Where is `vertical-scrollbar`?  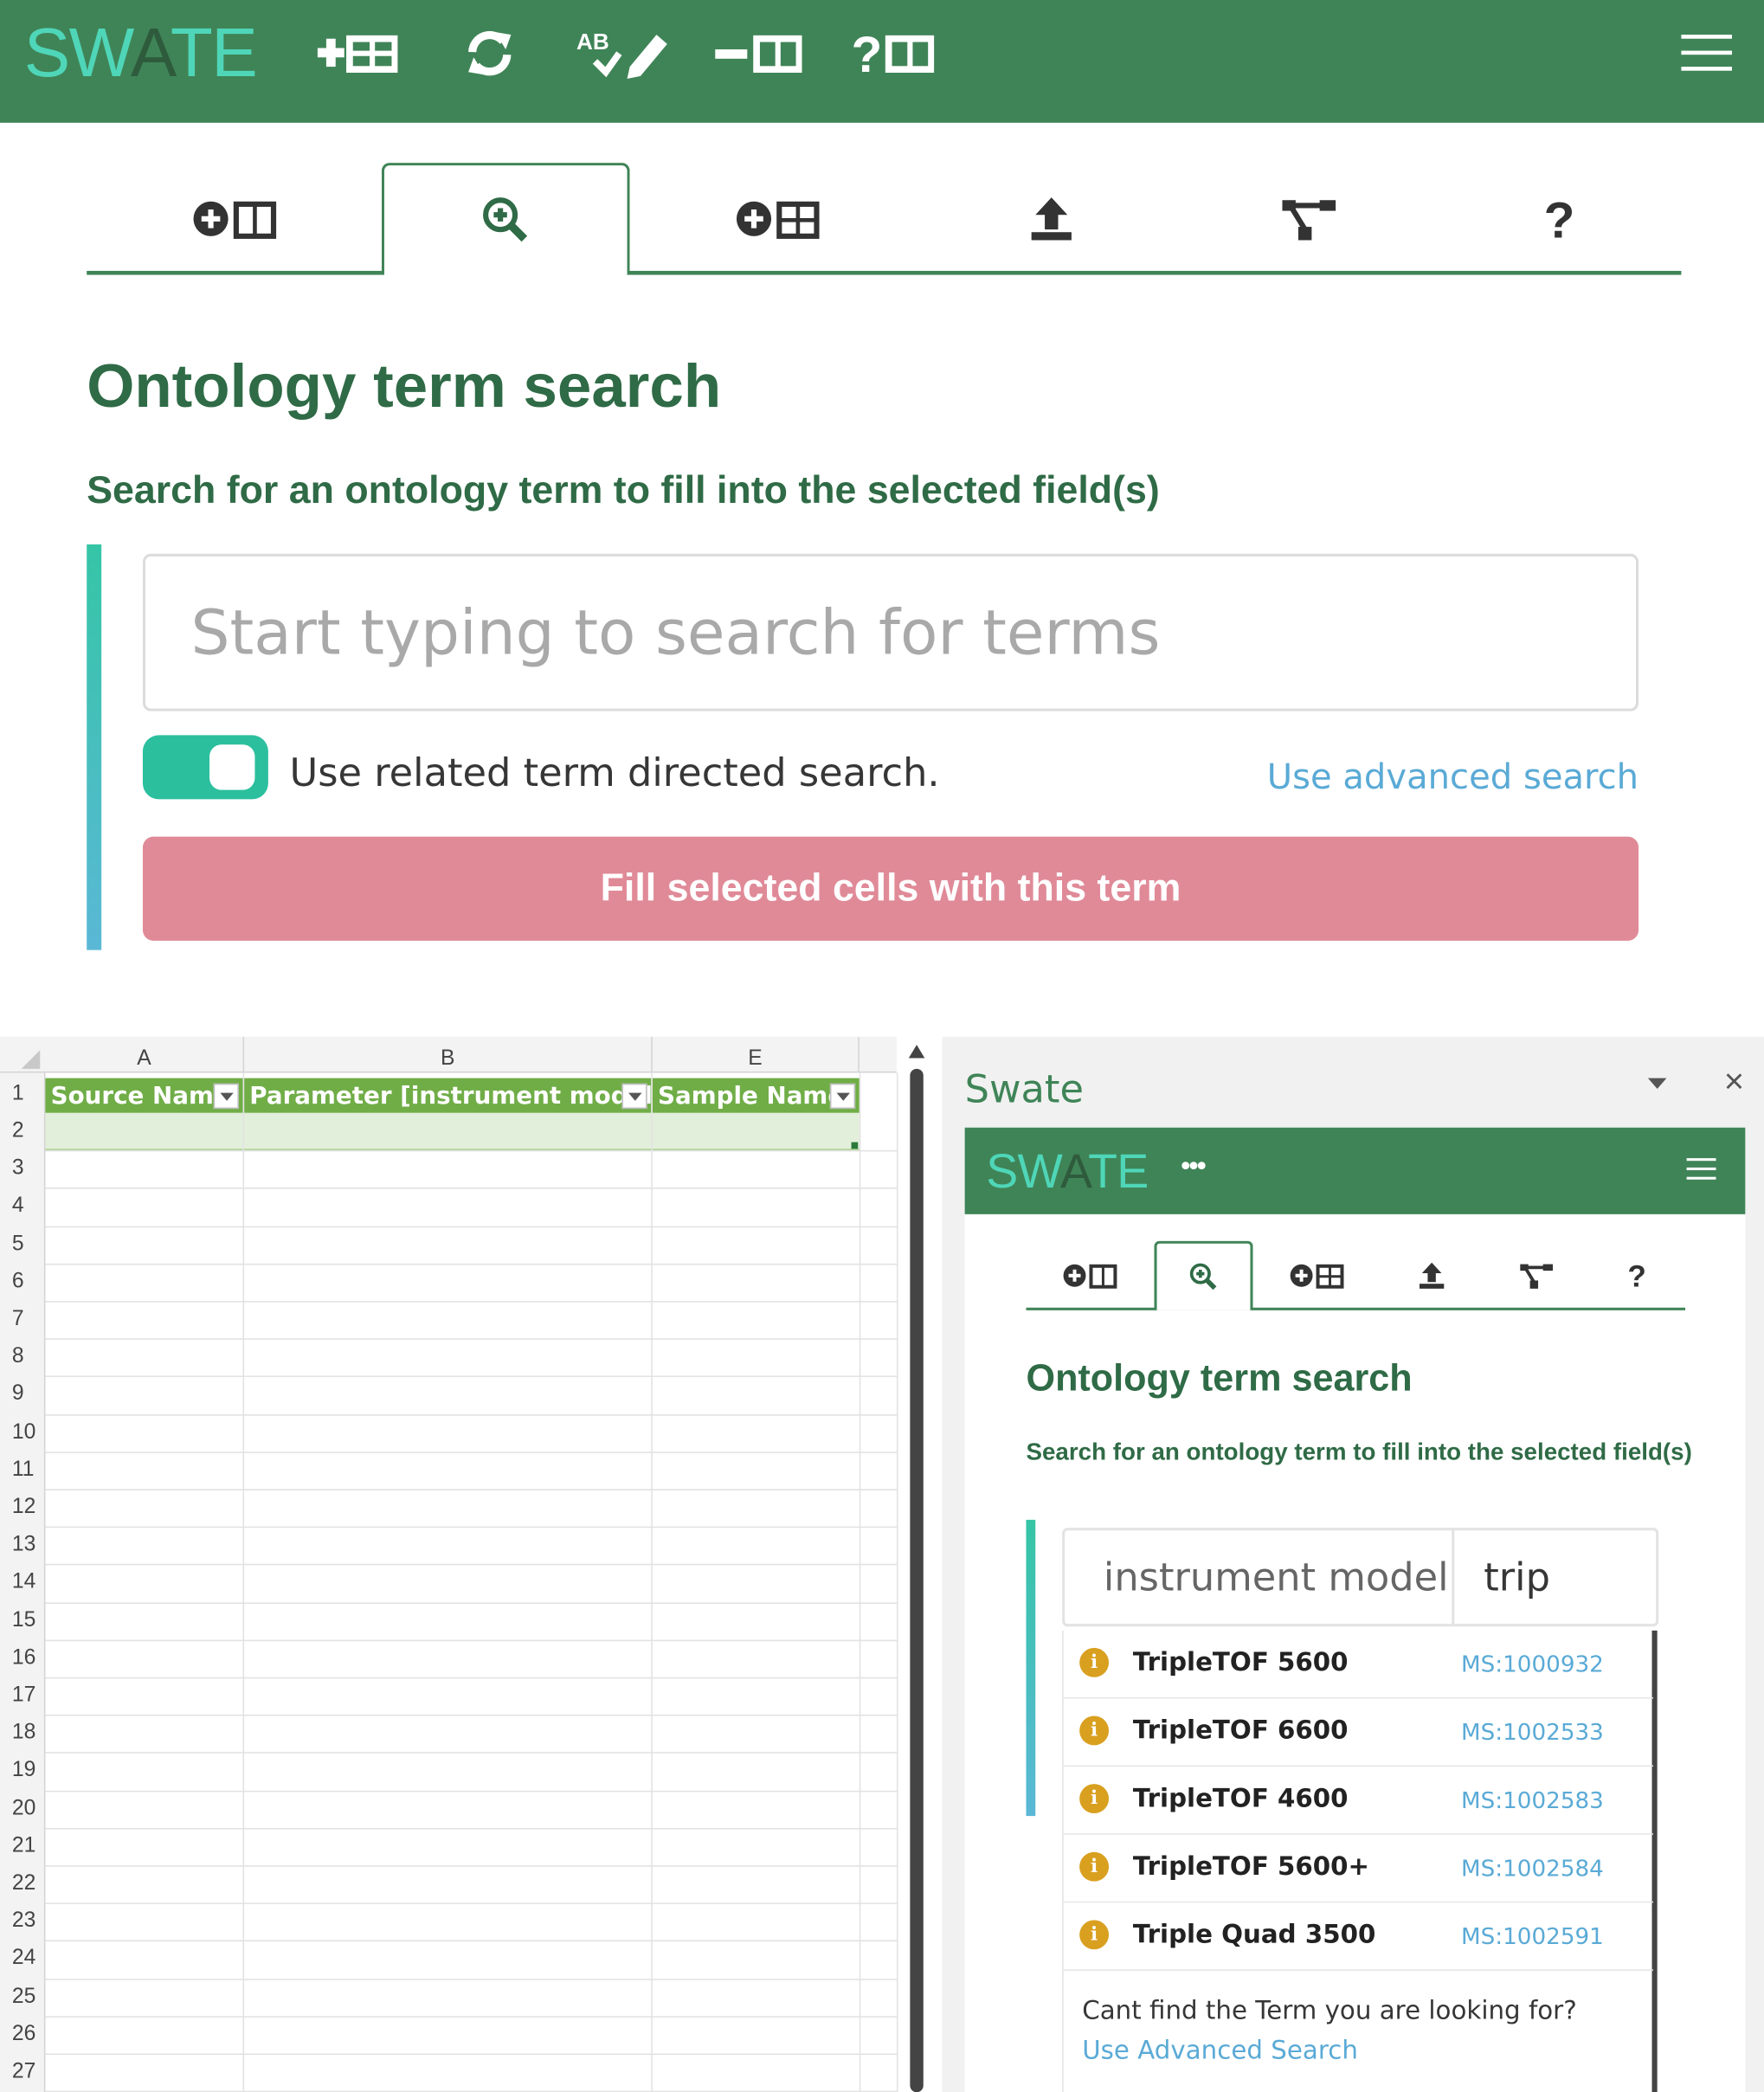 vertical-scrollbar is located at coordinates (916, 1564).